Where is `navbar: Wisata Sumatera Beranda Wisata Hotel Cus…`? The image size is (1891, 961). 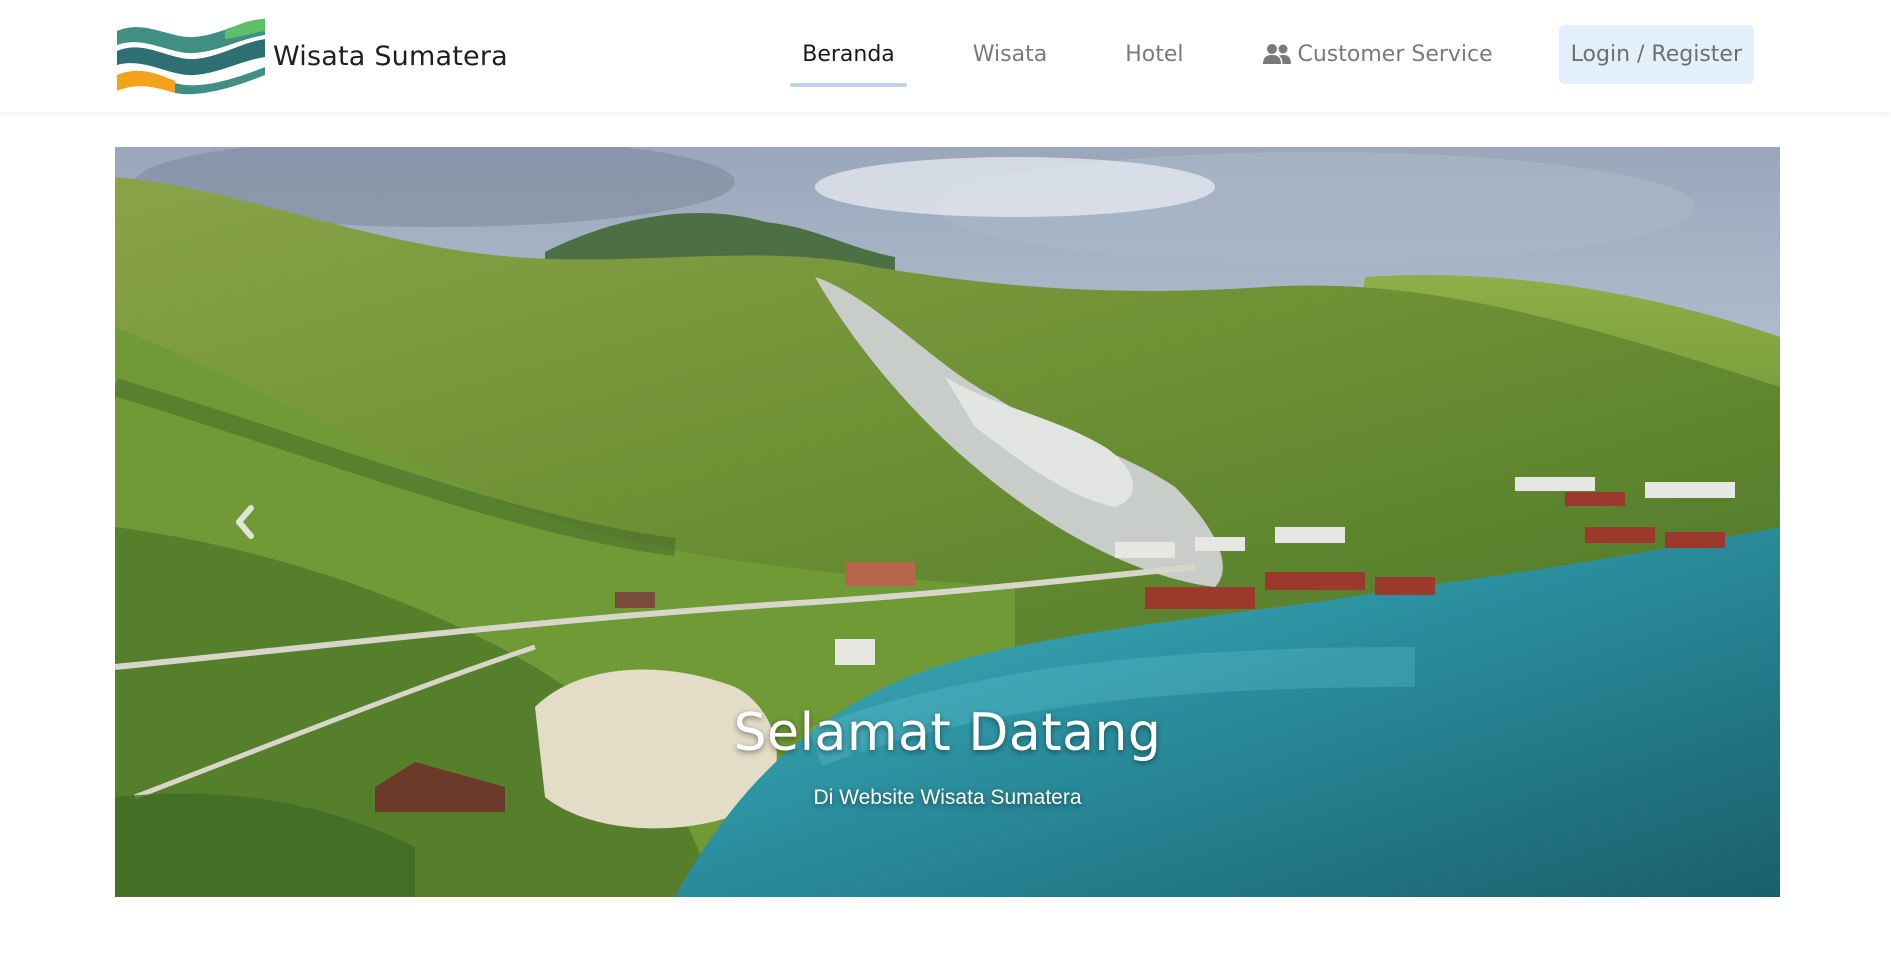 navbar: Wisata Sumatera Beranda Wisata Hotel Cus… is located at coordinates (945, 56).